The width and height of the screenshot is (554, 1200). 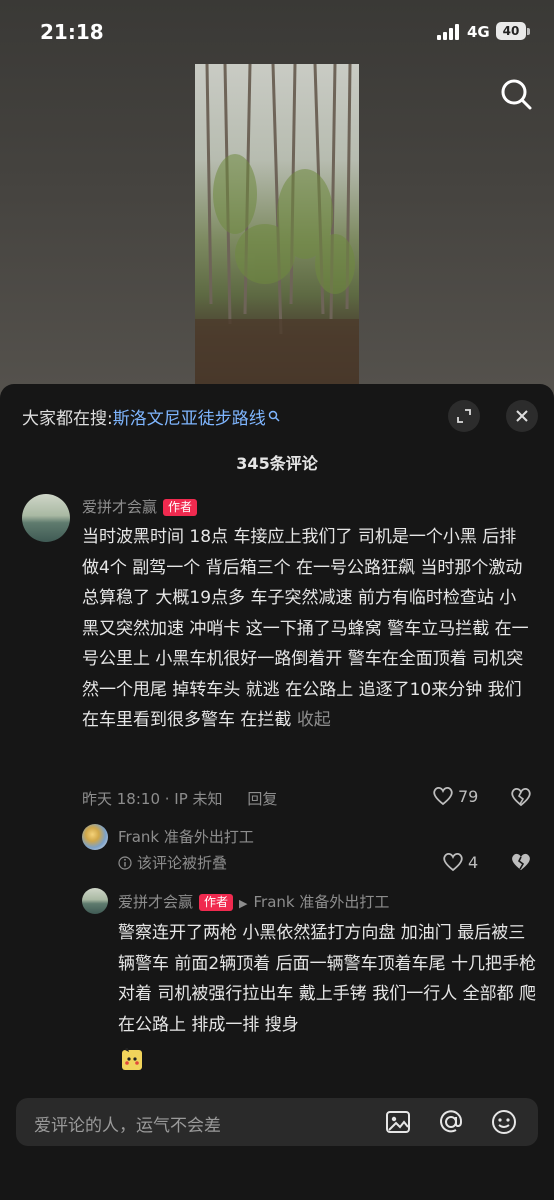 What do you see at coordinates (314, 720) in the screenshot?
I see `collapse-link: 收起` at bounding box center [314, 720].